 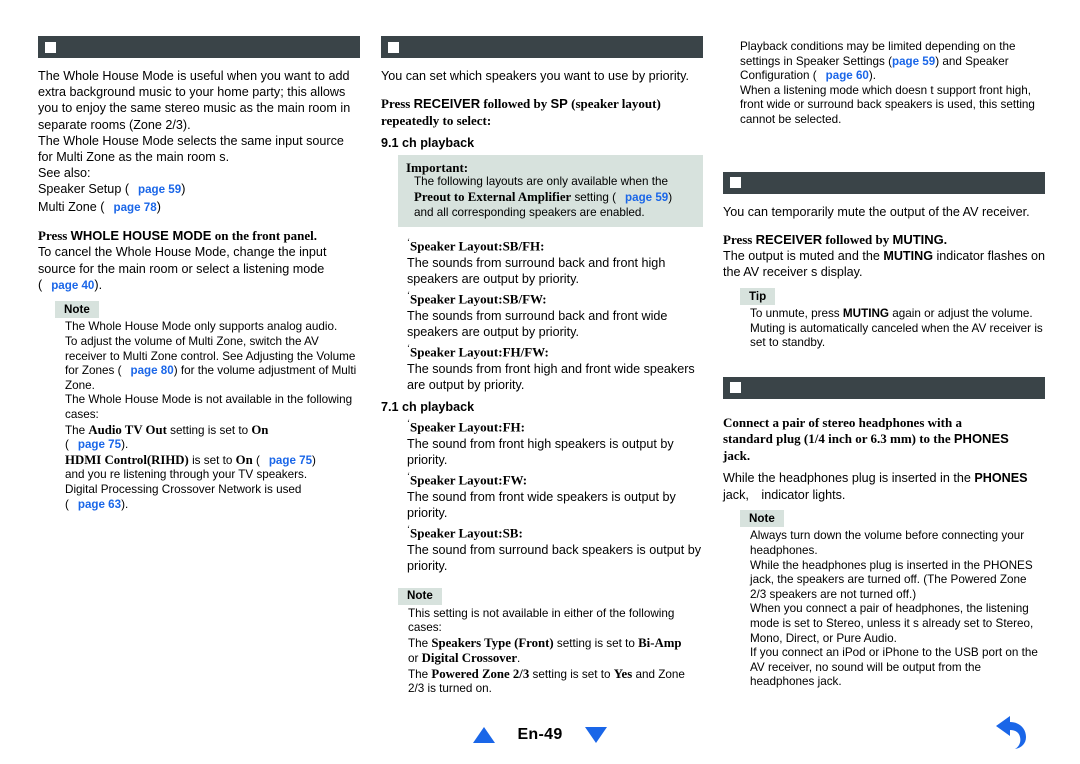 What do you see at coordinates (961, 314) in the screenshot?
I see `tip-post: again or adjust the volume.` at bounding box center [961, 314].